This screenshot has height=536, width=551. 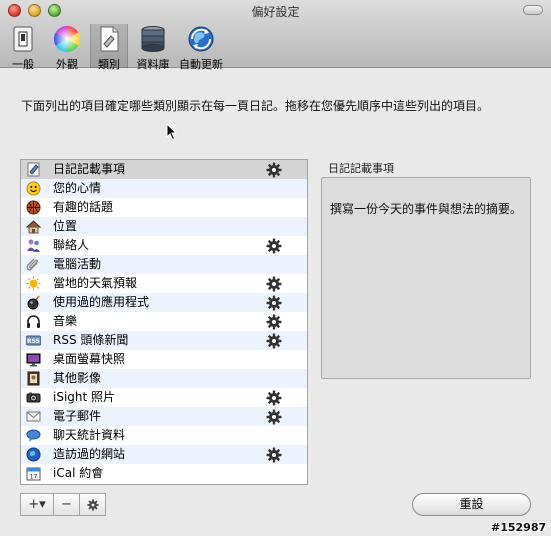 What do you see at coordinates (33, 302) in the screenshot?
I see `bomb-icon` at bounding box center [33, 302].